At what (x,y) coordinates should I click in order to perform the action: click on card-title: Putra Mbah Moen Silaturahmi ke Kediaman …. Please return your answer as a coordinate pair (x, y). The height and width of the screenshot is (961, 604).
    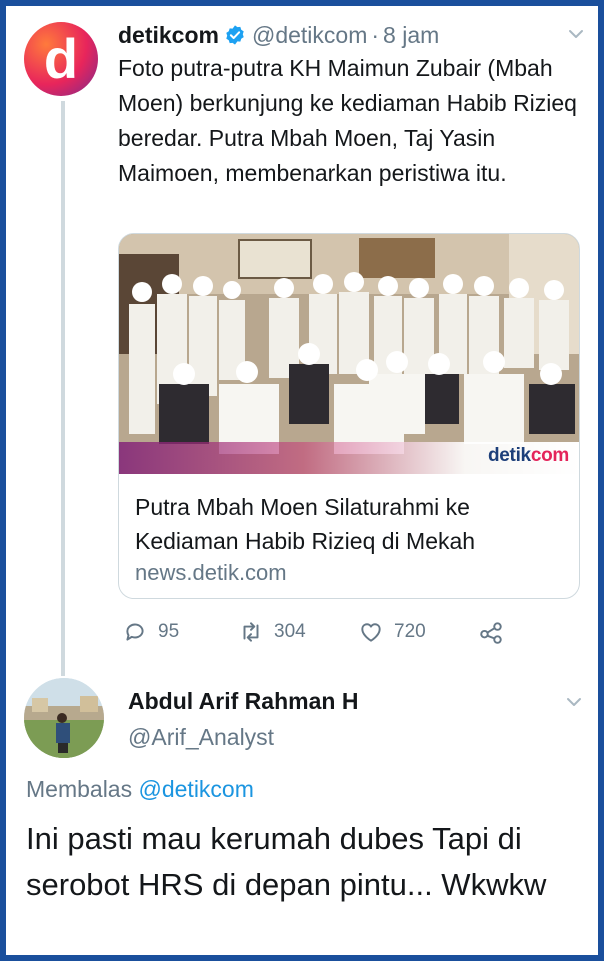
    Looking at the image, I should click on (350, 524).